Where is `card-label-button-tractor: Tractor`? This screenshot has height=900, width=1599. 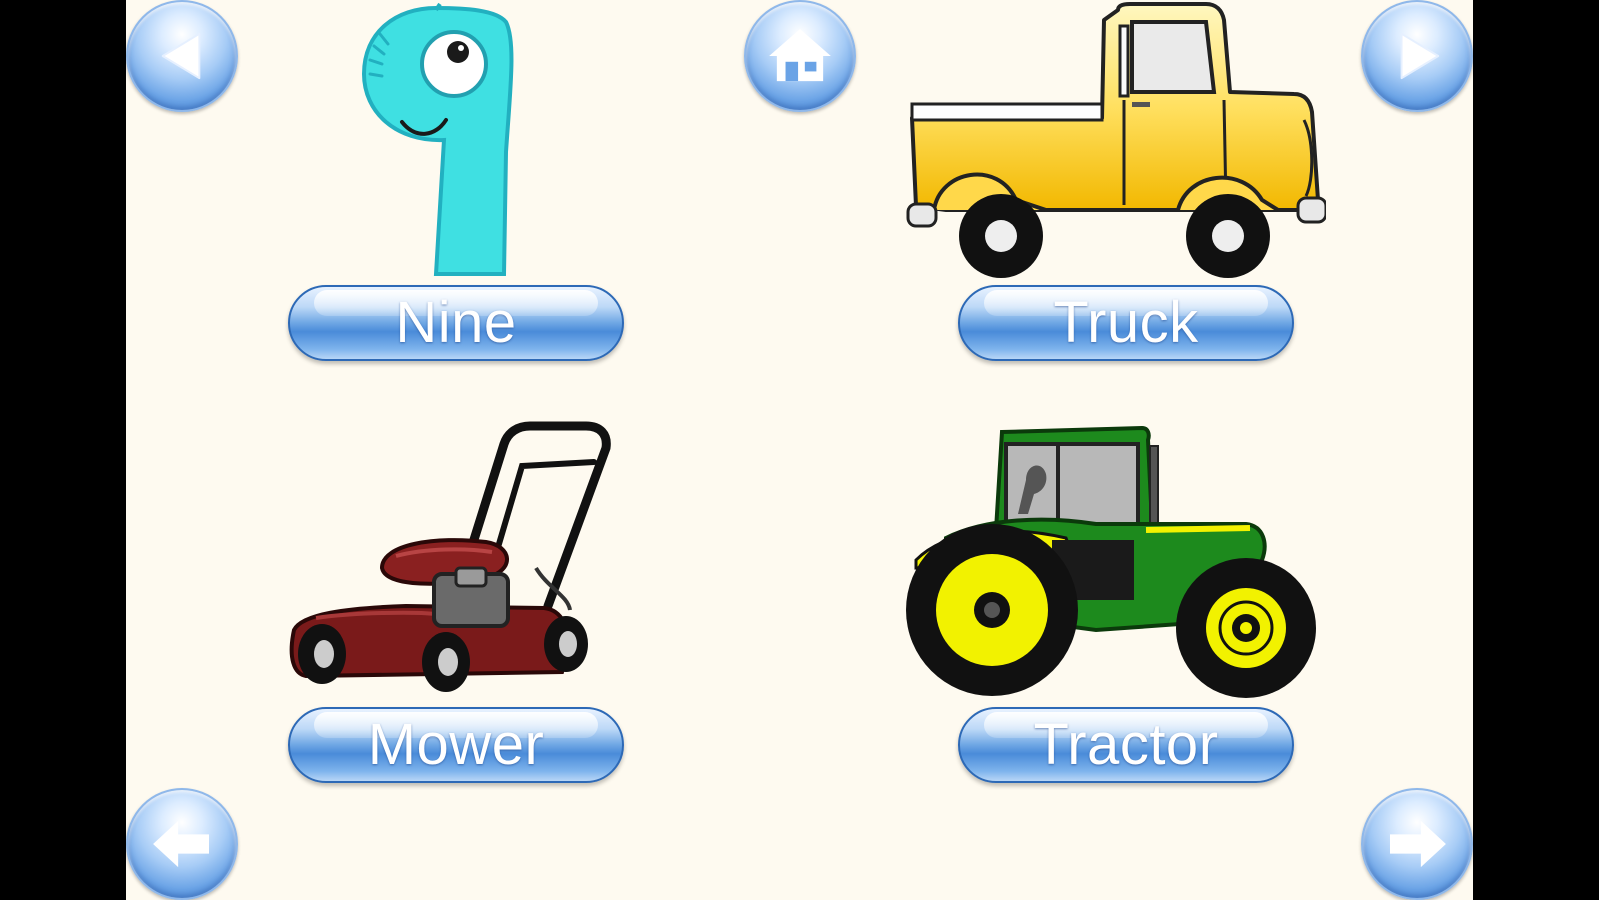 card-label-button-tractor: Tractor is located at coordinates (1126, 745).